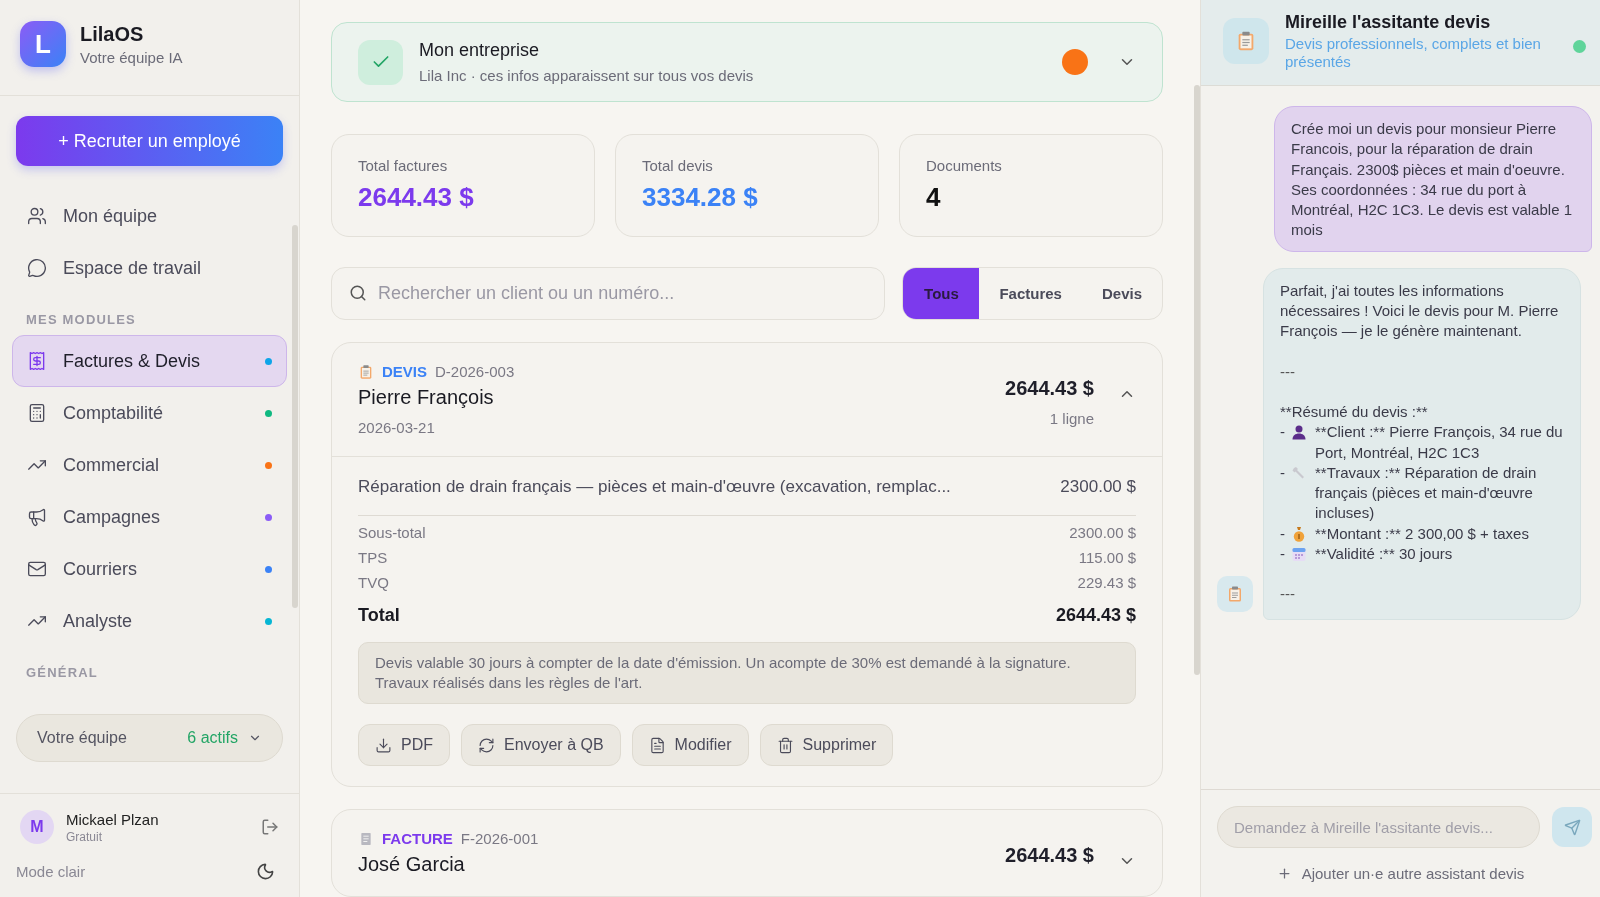 This screenshot has height=897, width=1600. Describe the element at coordinates (37, 268) in the screenshot. I see `chat-icon` at that location.